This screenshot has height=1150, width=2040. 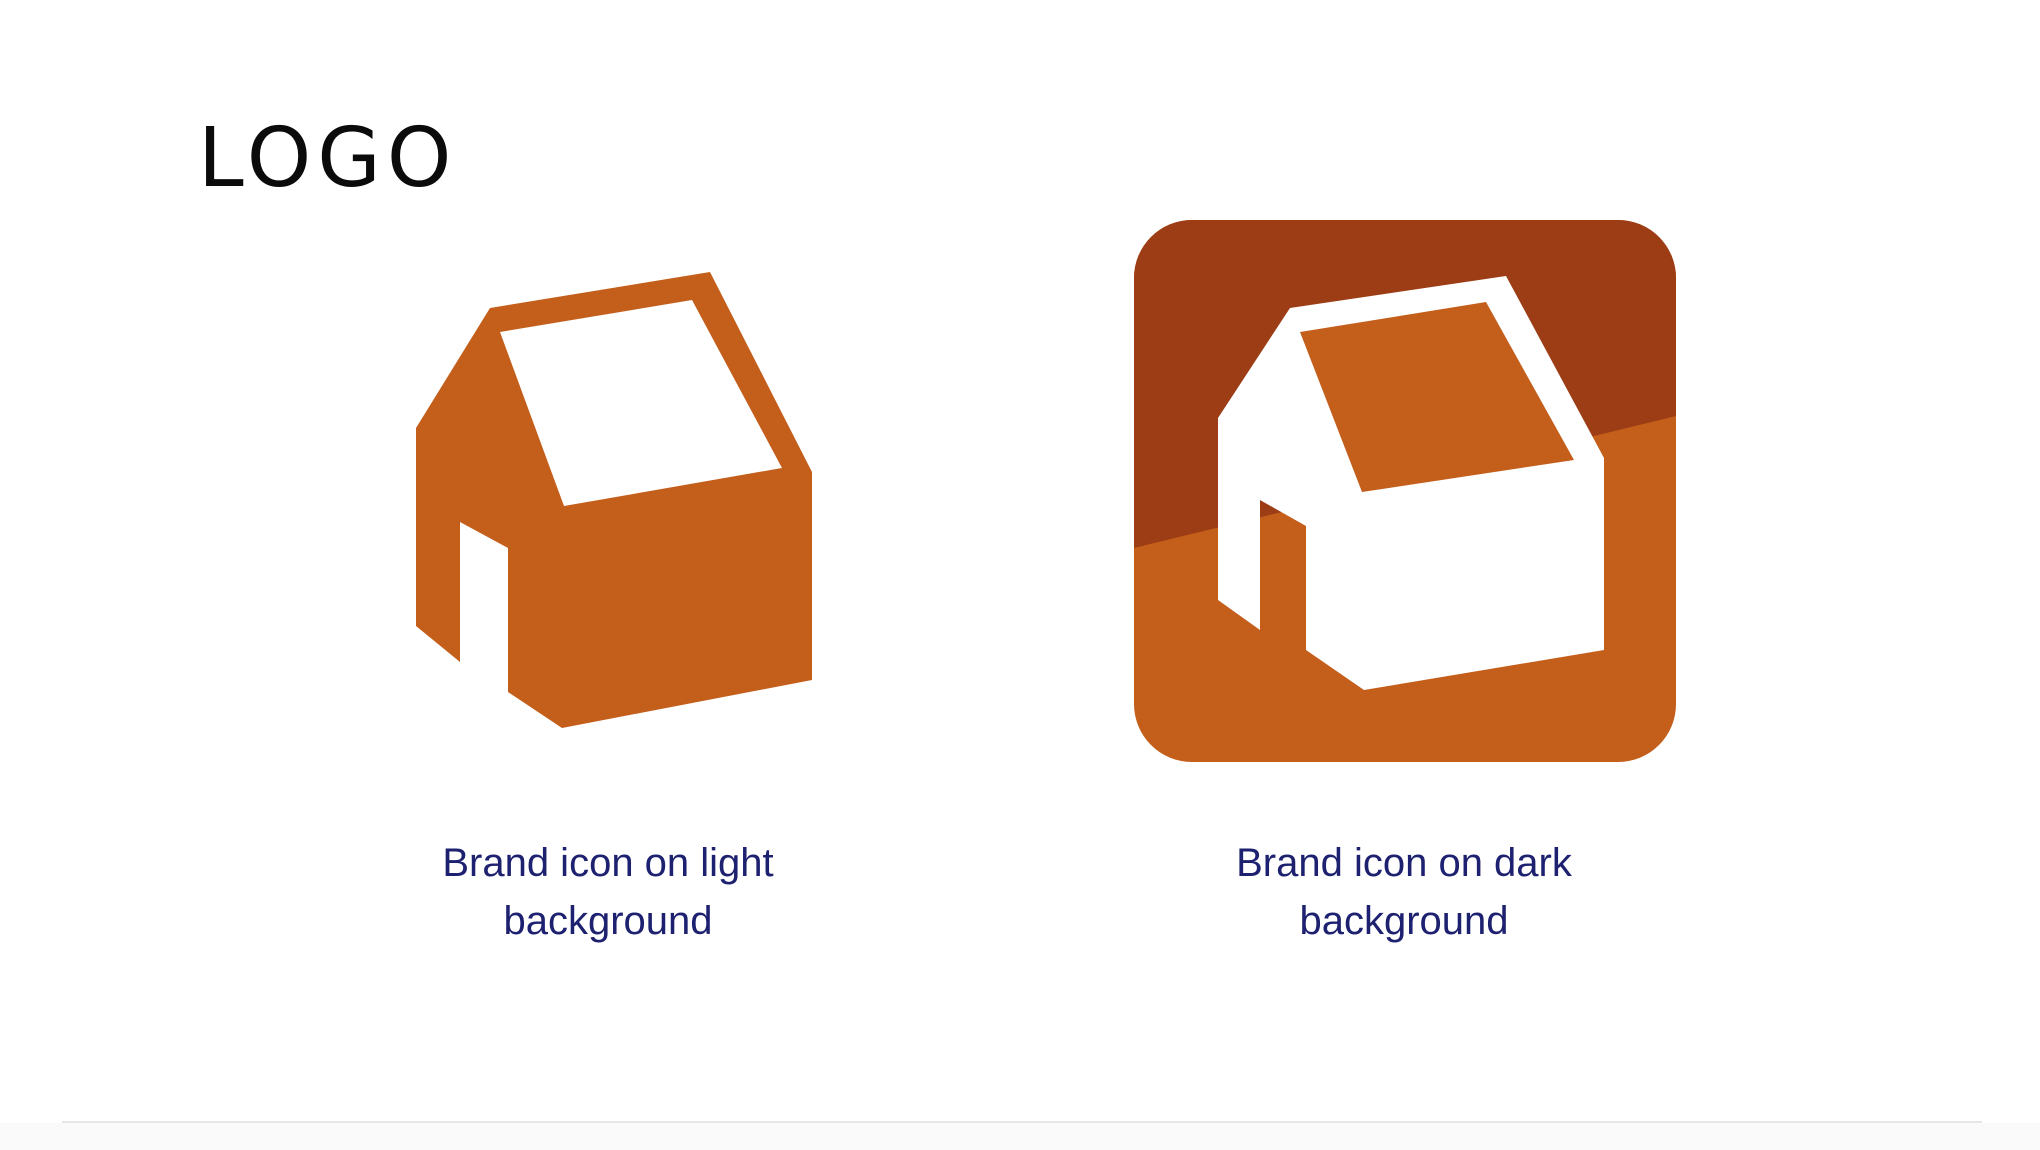 What do you see at coordinates (1020, 1136) in the screenshot?
I see `footer-band` at bounding box center [1020, 1136].